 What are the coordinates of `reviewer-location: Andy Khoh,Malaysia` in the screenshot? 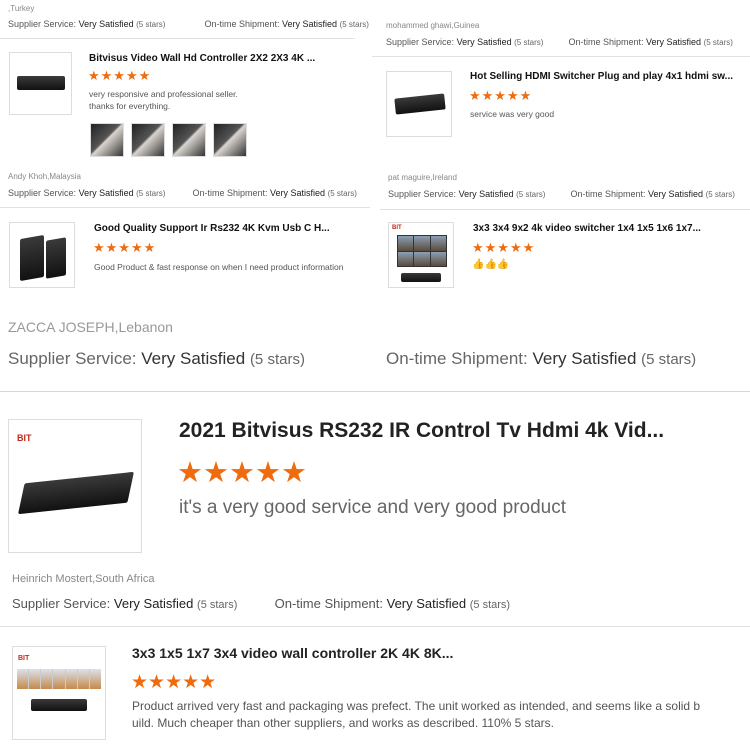 It's located at (44, 176).